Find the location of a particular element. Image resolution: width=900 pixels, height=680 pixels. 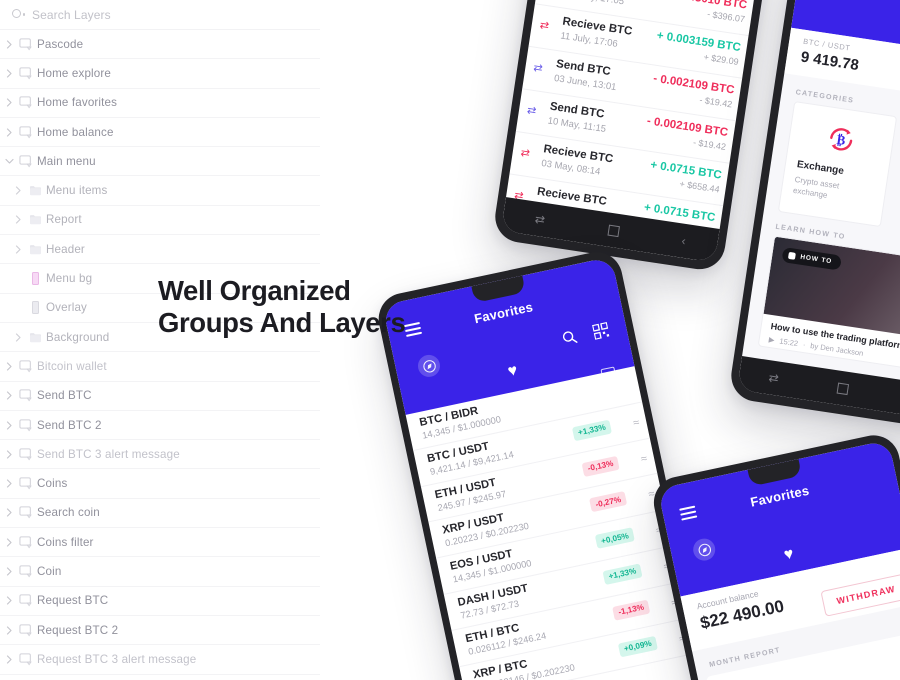

layer-label: Request BTC is located at coordinates (73, 601).